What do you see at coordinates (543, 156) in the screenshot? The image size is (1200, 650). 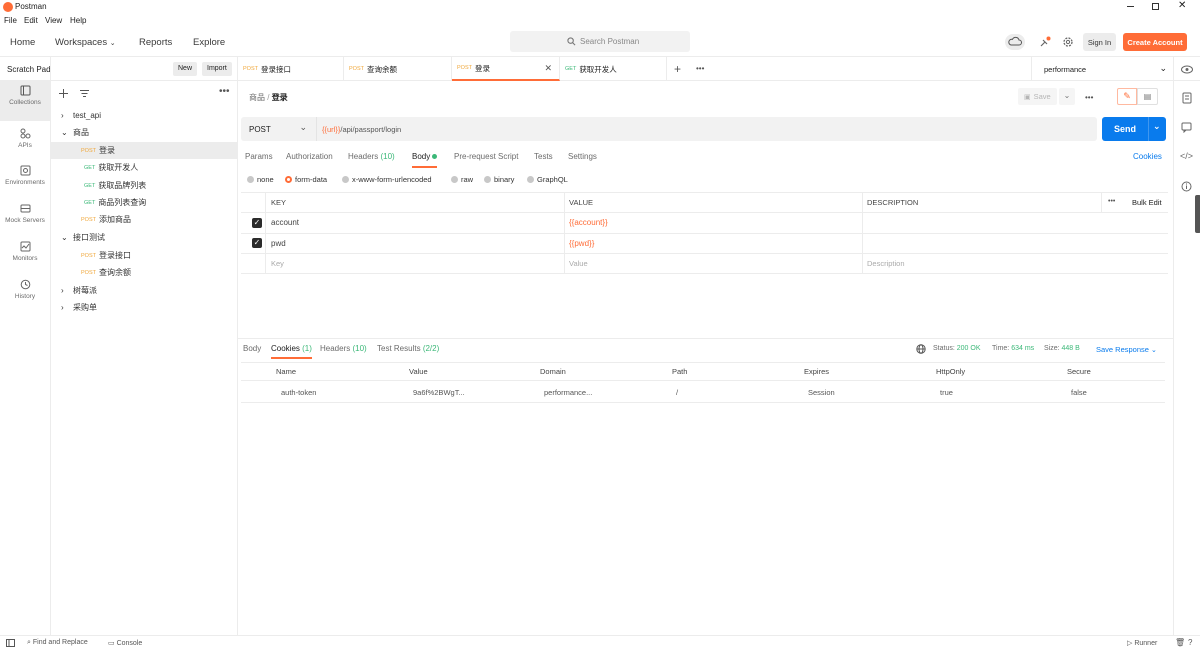 I see `tab-tests: Tests` at bounding box center [543, 156].